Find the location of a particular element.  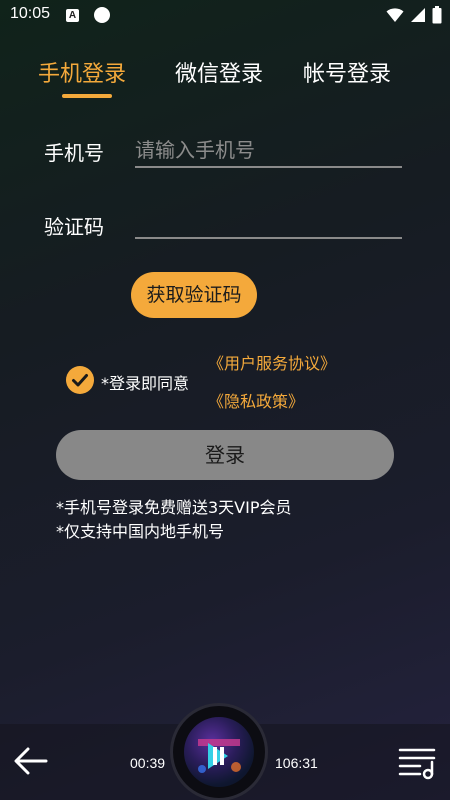

code-input is located at coordinates (268, 222).